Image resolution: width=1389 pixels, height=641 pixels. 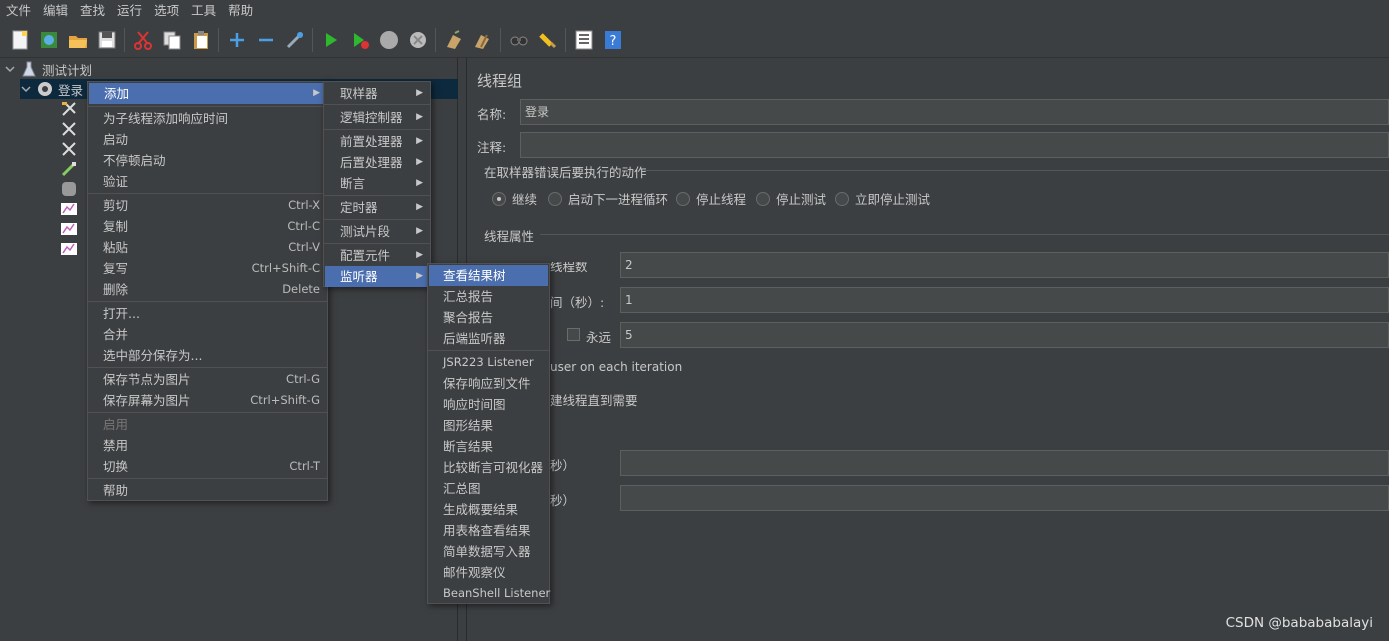 What do you see at coordinates (377, 162) in the screenshot?
I see `submenu-item-postprocessor: 后置处理器 ▶` at bounding box center [377, 162].